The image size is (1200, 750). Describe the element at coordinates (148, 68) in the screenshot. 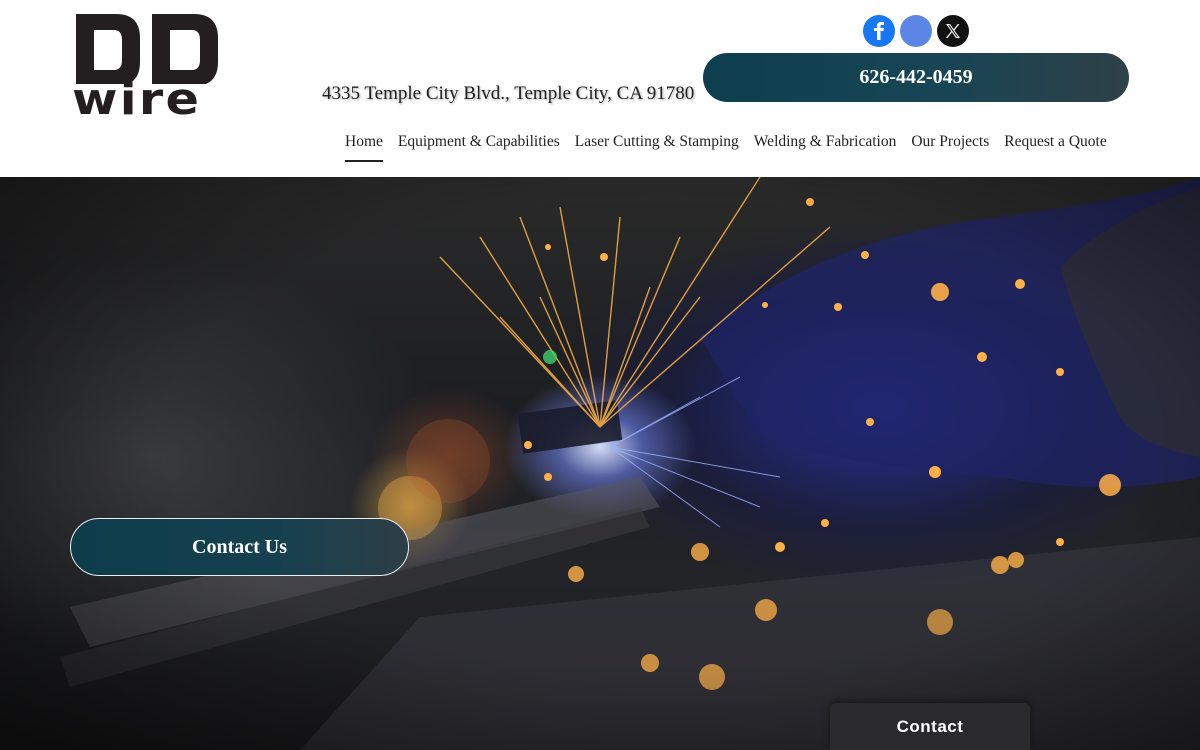

I see `dd-wire-logo: wire` at that location.